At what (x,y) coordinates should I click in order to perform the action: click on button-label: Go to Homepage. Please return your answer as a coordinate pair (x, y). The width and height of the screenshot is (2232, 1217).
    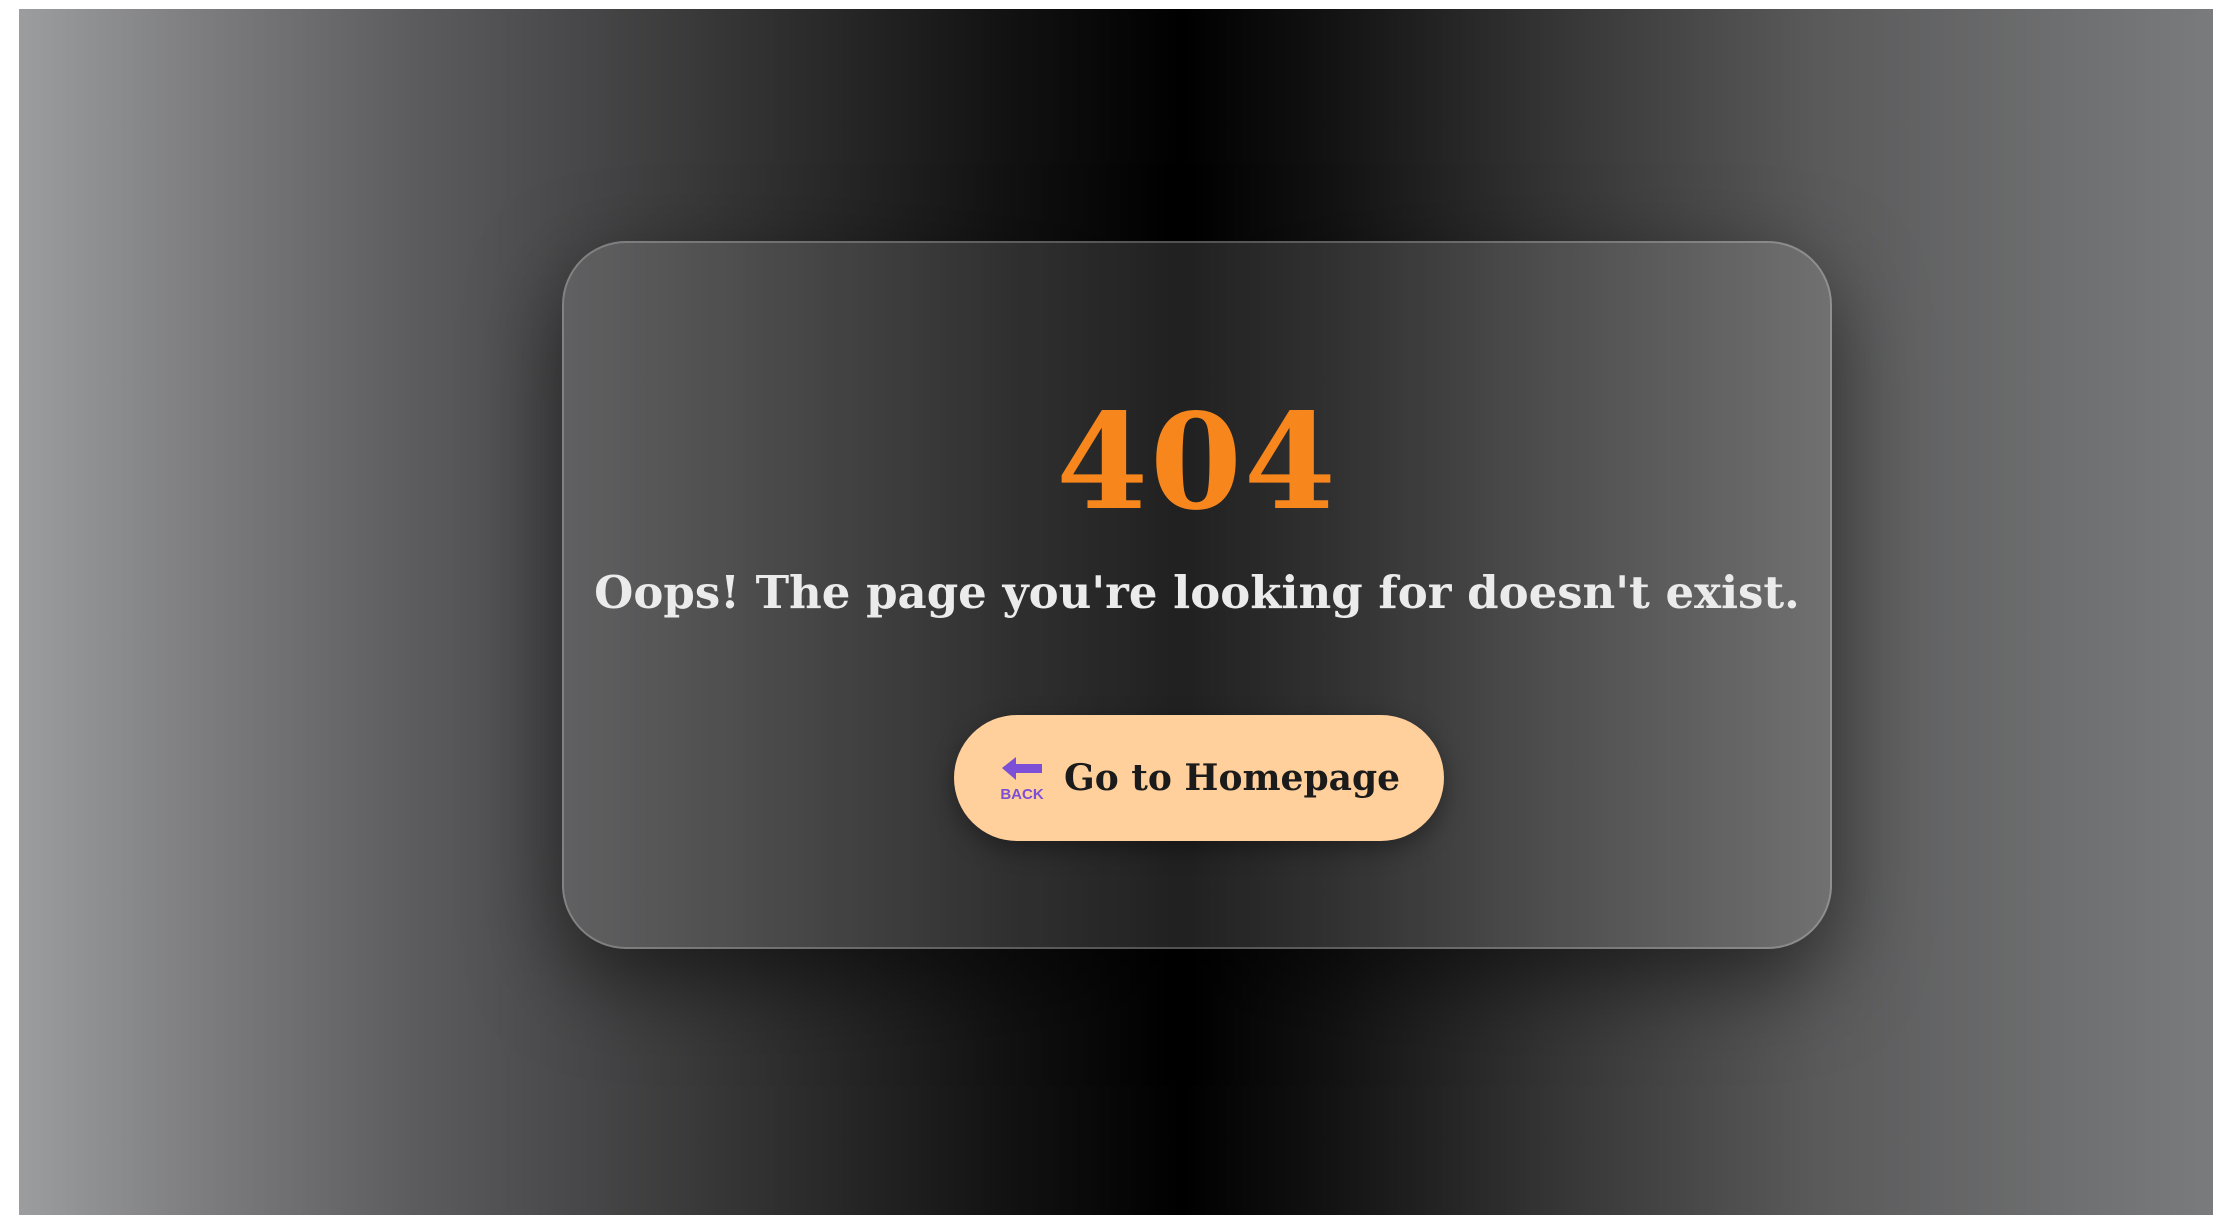
    Looking at the image, I should click on (1232, 778).